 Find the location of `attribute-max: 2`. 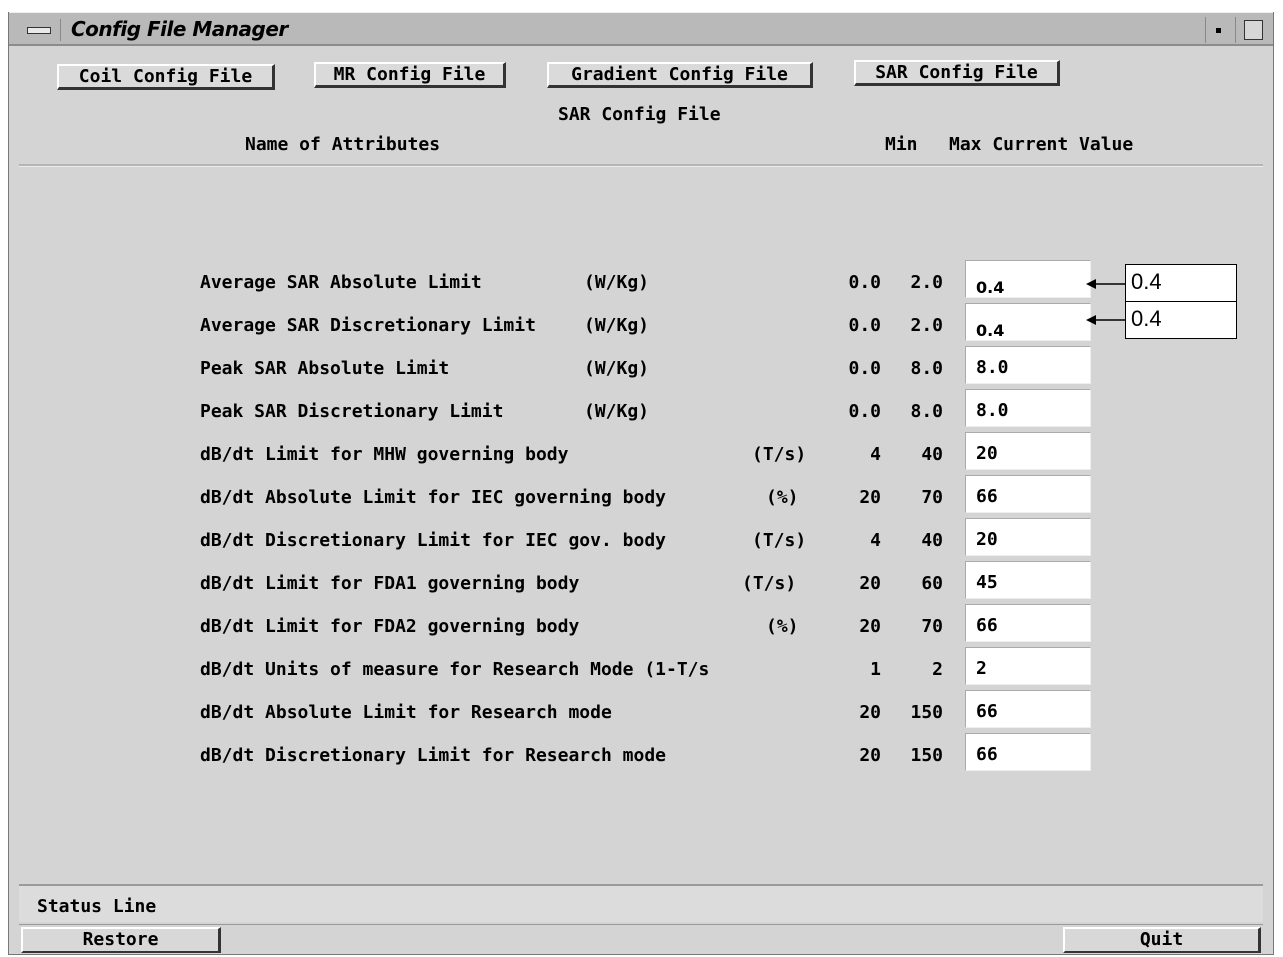

attribute-max: 2 is located at coordinates (937, 669).